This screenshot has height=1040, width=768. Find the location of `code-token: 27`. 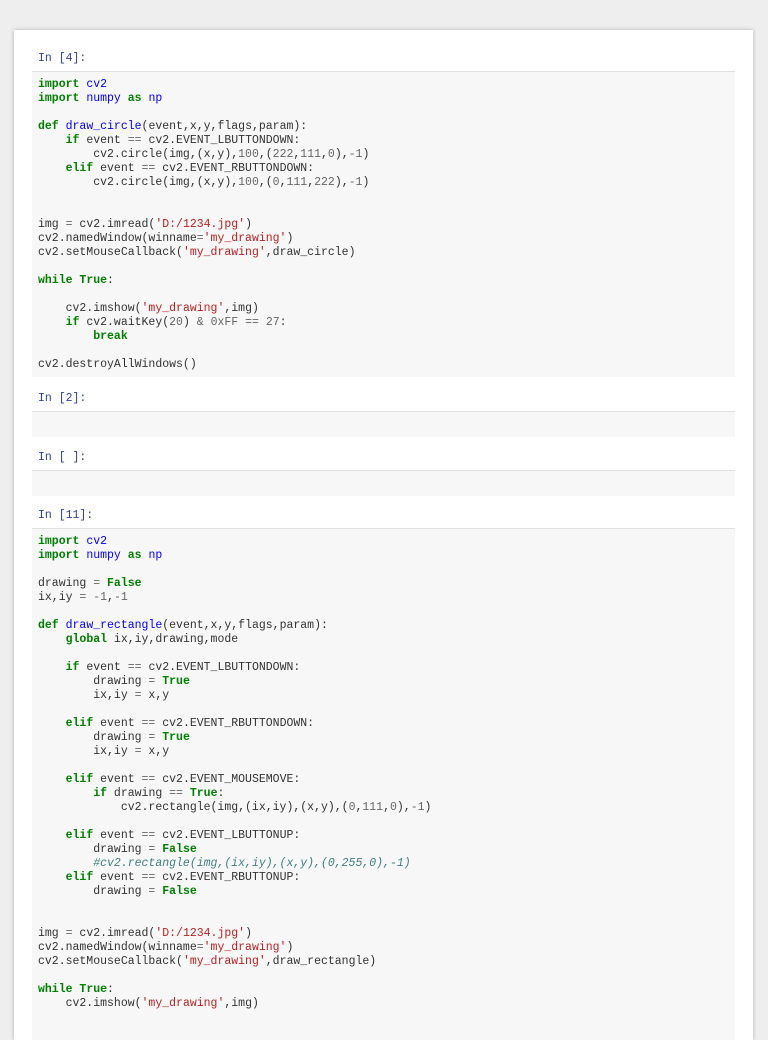

code-token: 27 is located at coordinates (272, 322).